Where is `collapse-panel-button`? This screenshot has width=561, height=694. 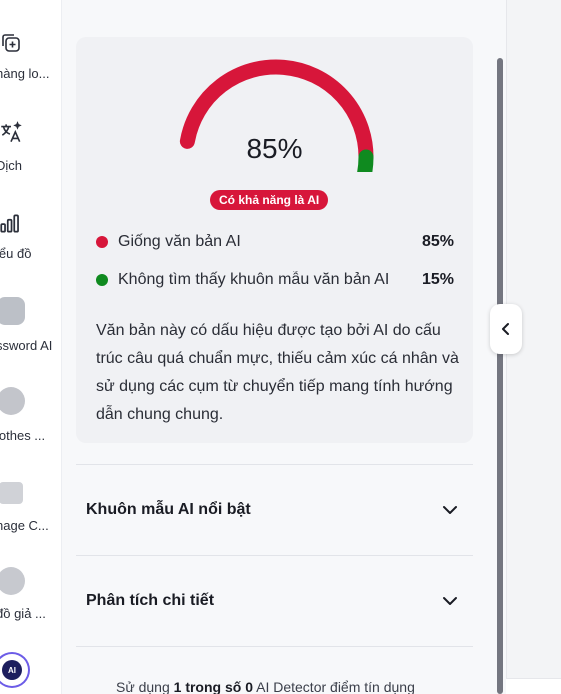
collapse-panel-button is located at coordinates (506, 329).